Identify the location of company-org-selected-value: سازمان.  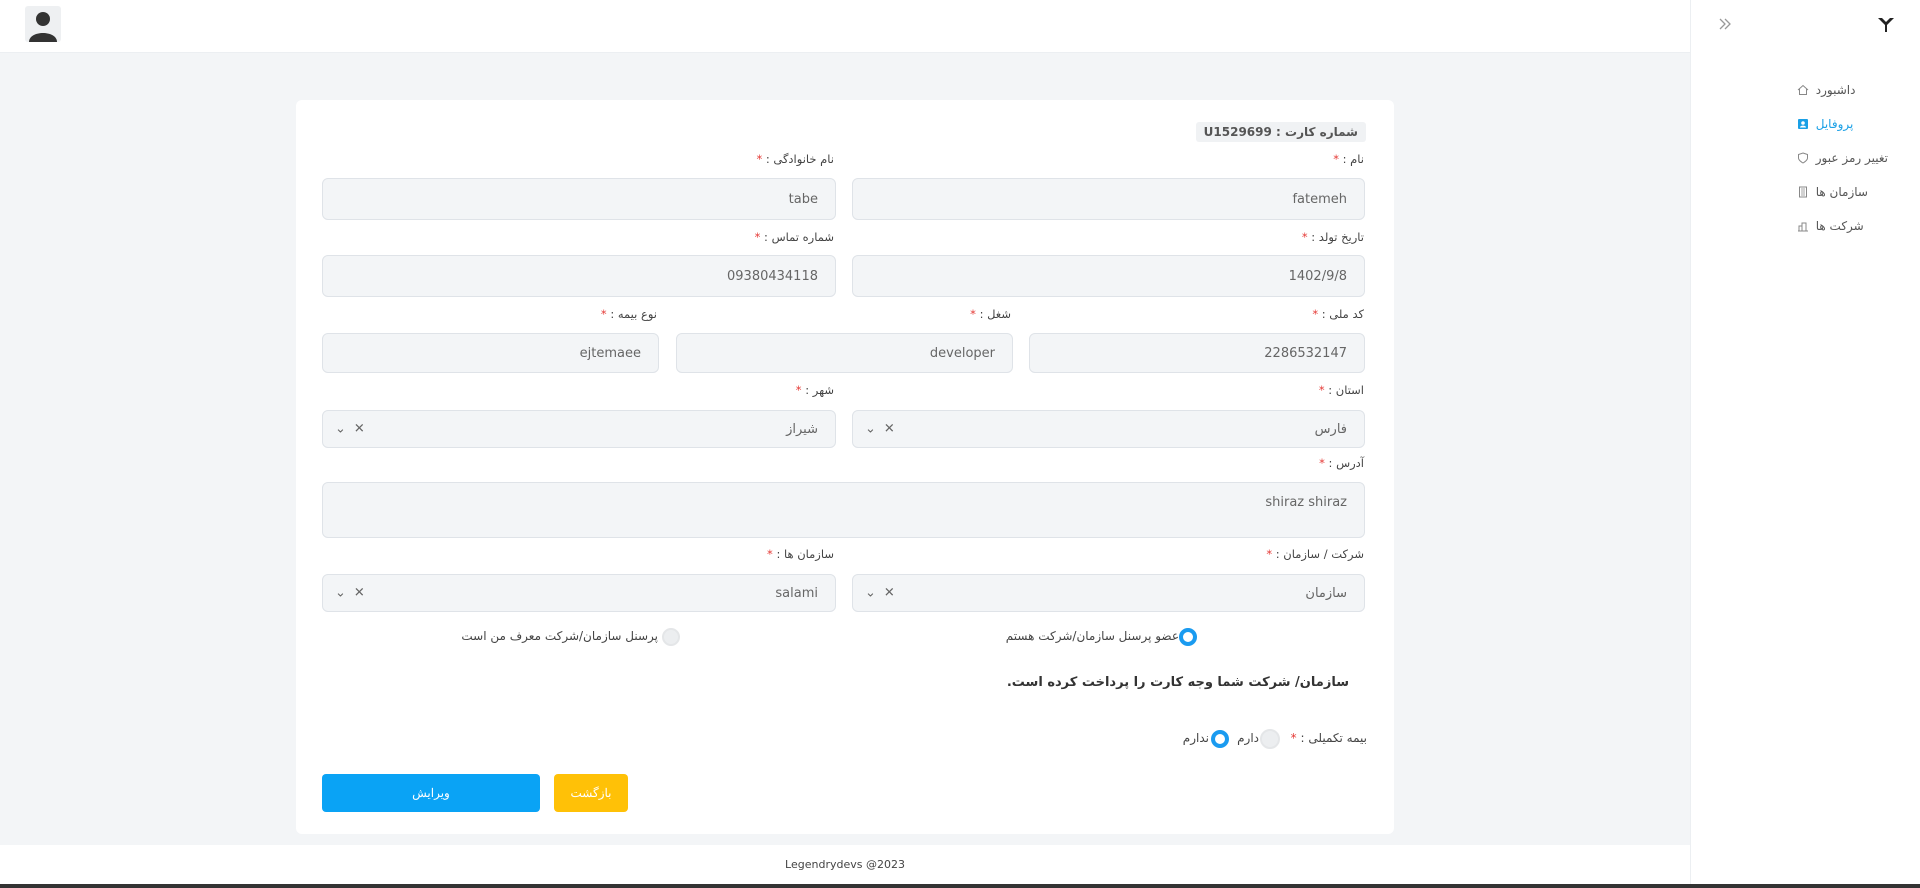
(1326, 593).